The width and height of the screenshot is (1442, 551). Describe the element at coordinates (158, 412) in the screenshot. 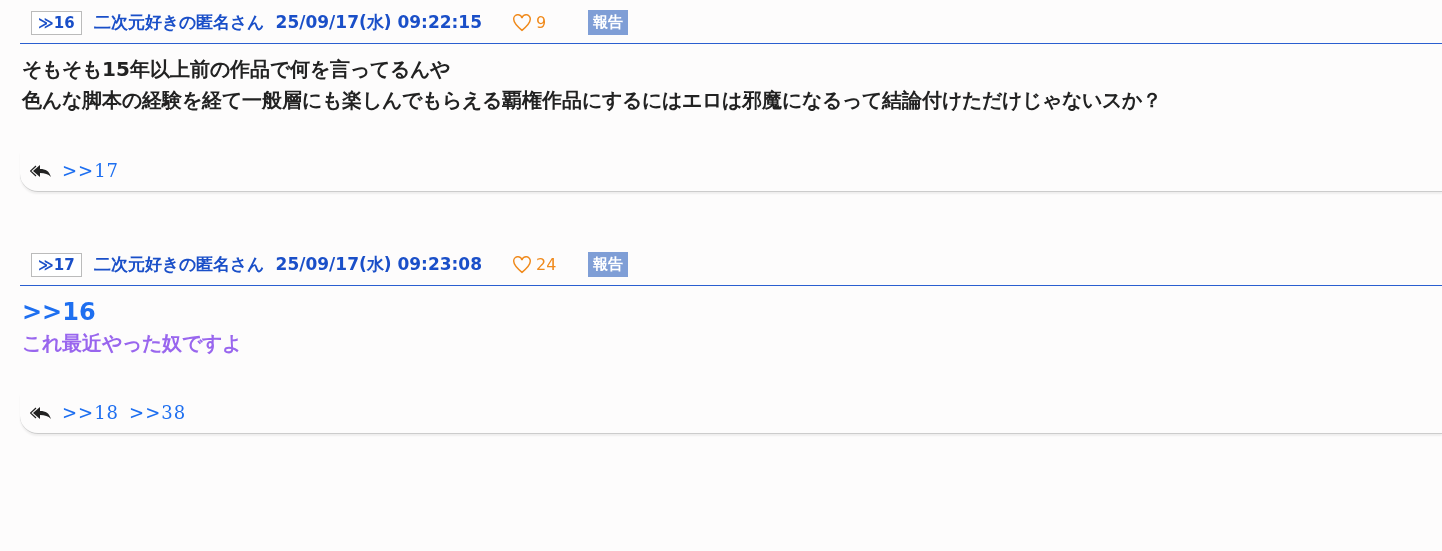

I see `reply-link: >>38` at that location.